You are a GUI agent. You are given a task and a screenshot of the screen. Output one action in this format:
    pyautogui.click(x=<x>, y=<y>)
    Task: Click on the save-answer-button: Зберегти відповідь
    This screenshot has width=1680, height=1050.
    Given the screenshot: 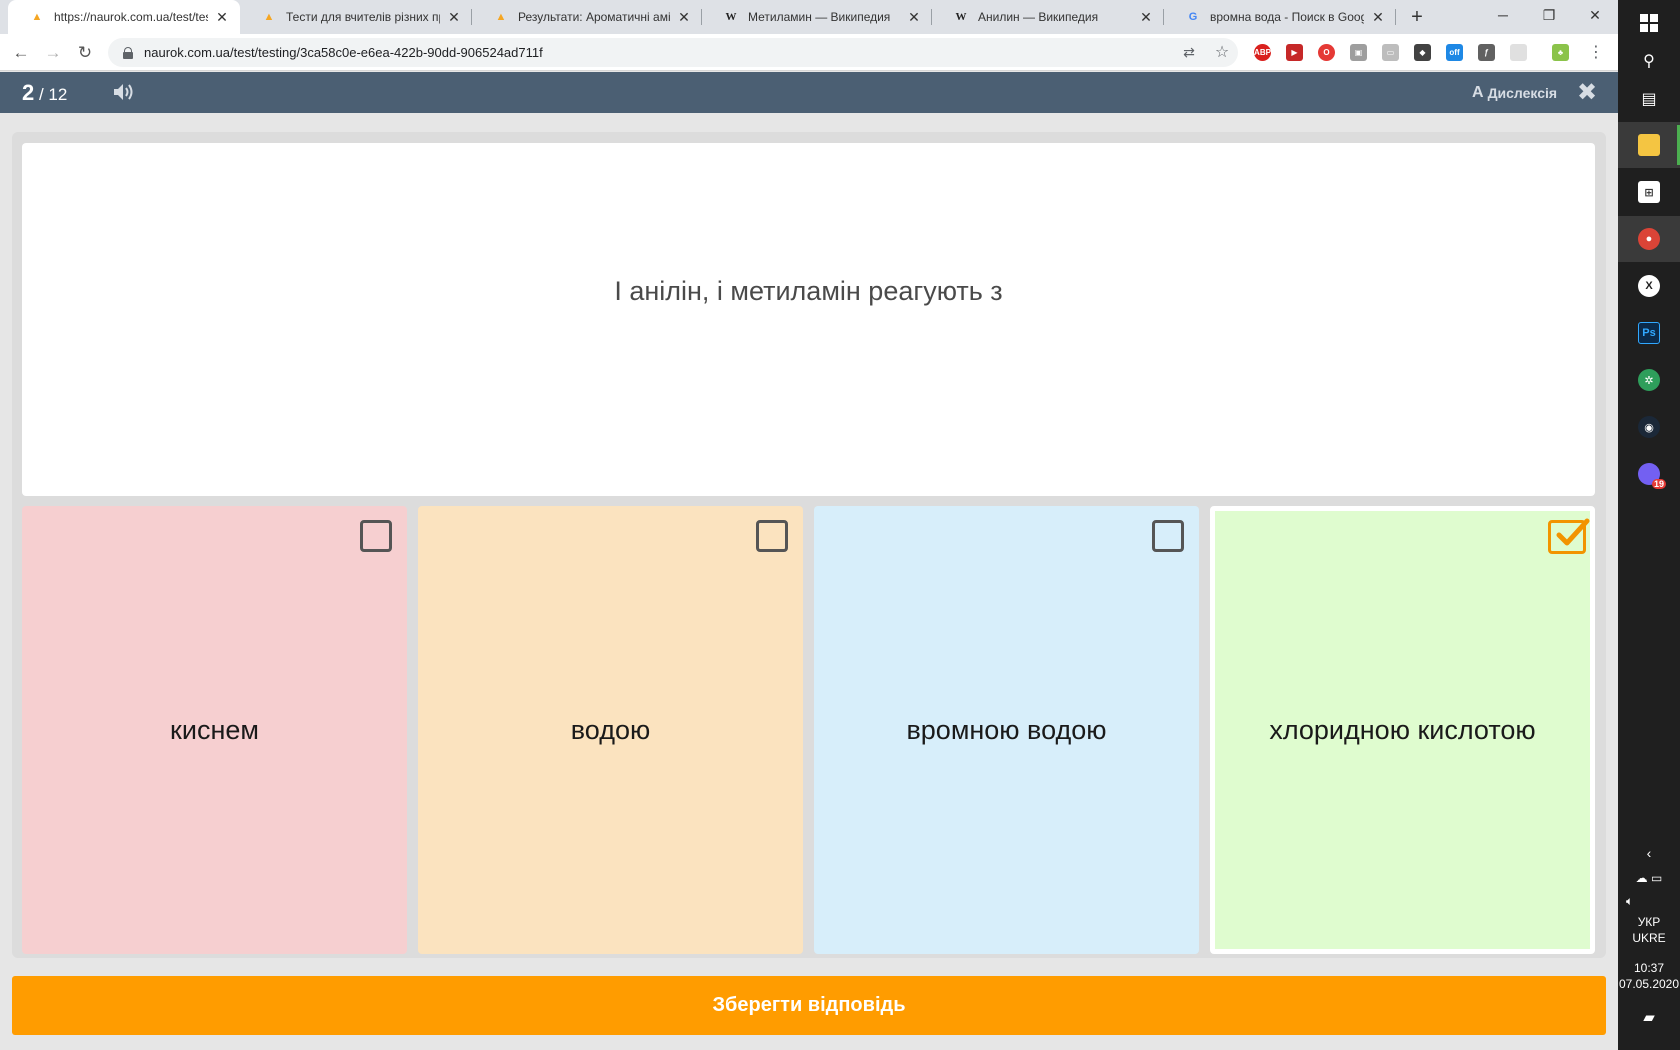 What is the action you would take?
    pyautogui.click(x=809, y=1005)
    